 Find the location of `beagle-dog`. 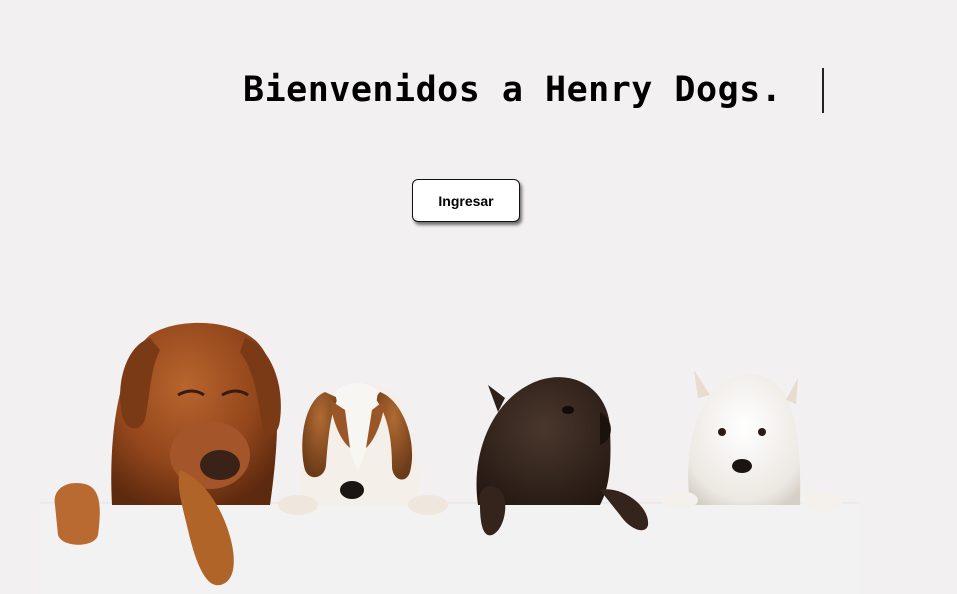

beagle-dog is located at coordinates (363, 448).